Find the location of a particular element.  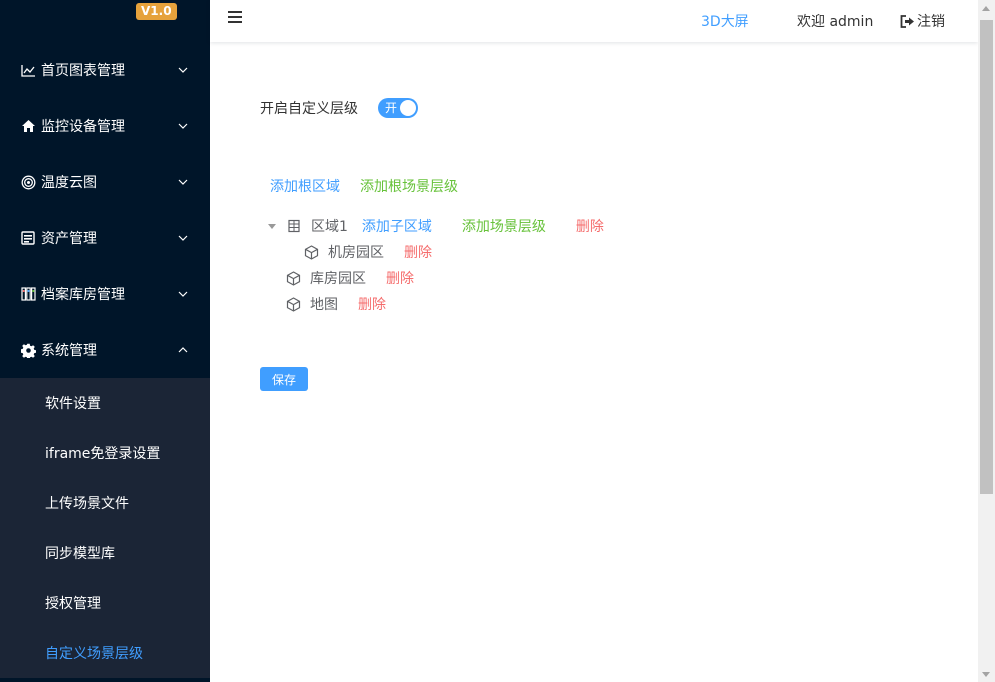

line-chart-icon is located at coordinates (28, 70).